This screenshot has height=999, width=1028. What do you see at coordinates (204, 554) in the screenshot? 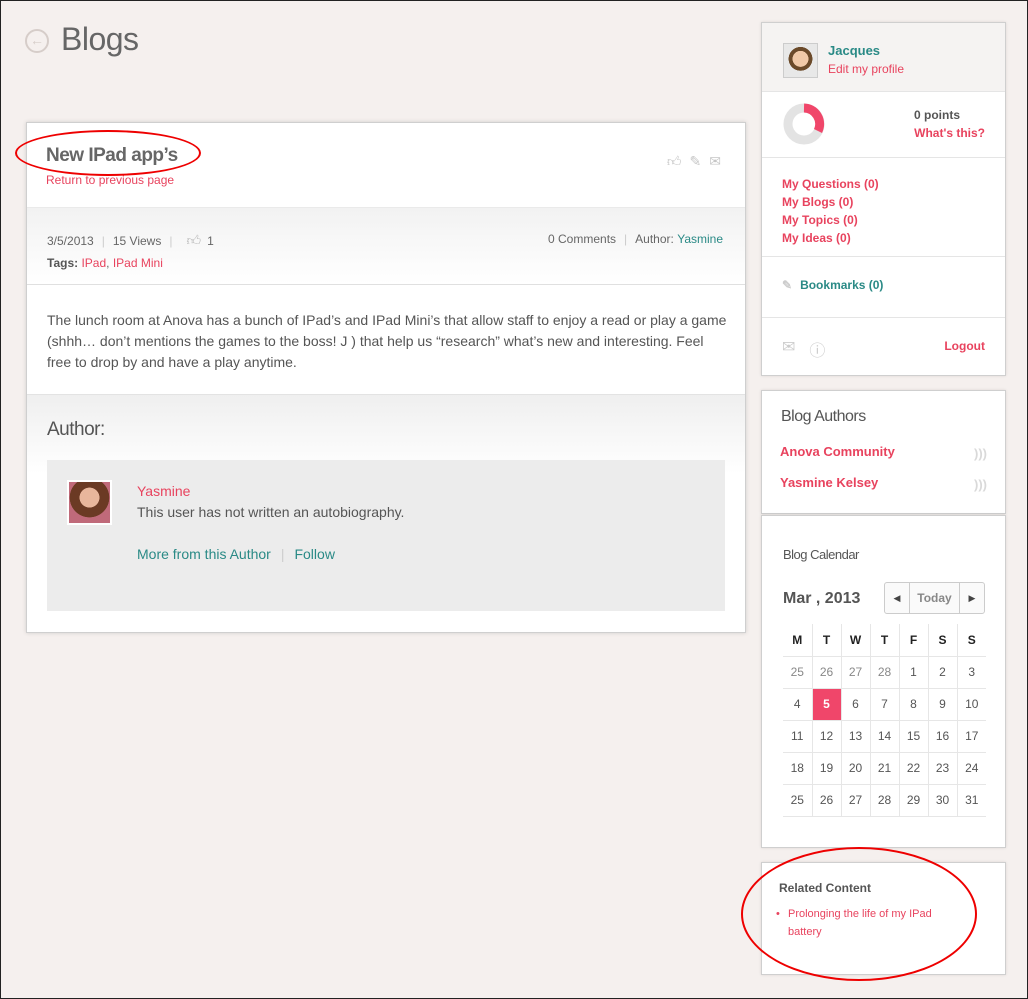
I see `more-from-author-link: More from this Author` at bounding box center [204, 554].